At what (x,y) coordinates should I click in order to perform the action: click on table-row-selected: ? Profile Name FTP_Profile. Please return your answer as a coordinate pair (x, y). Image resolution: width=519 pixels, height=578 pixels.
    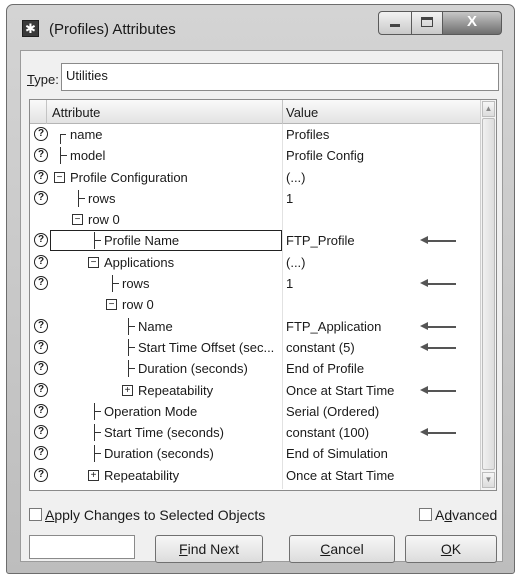
    Looking at the image, I should click on (255, 241).